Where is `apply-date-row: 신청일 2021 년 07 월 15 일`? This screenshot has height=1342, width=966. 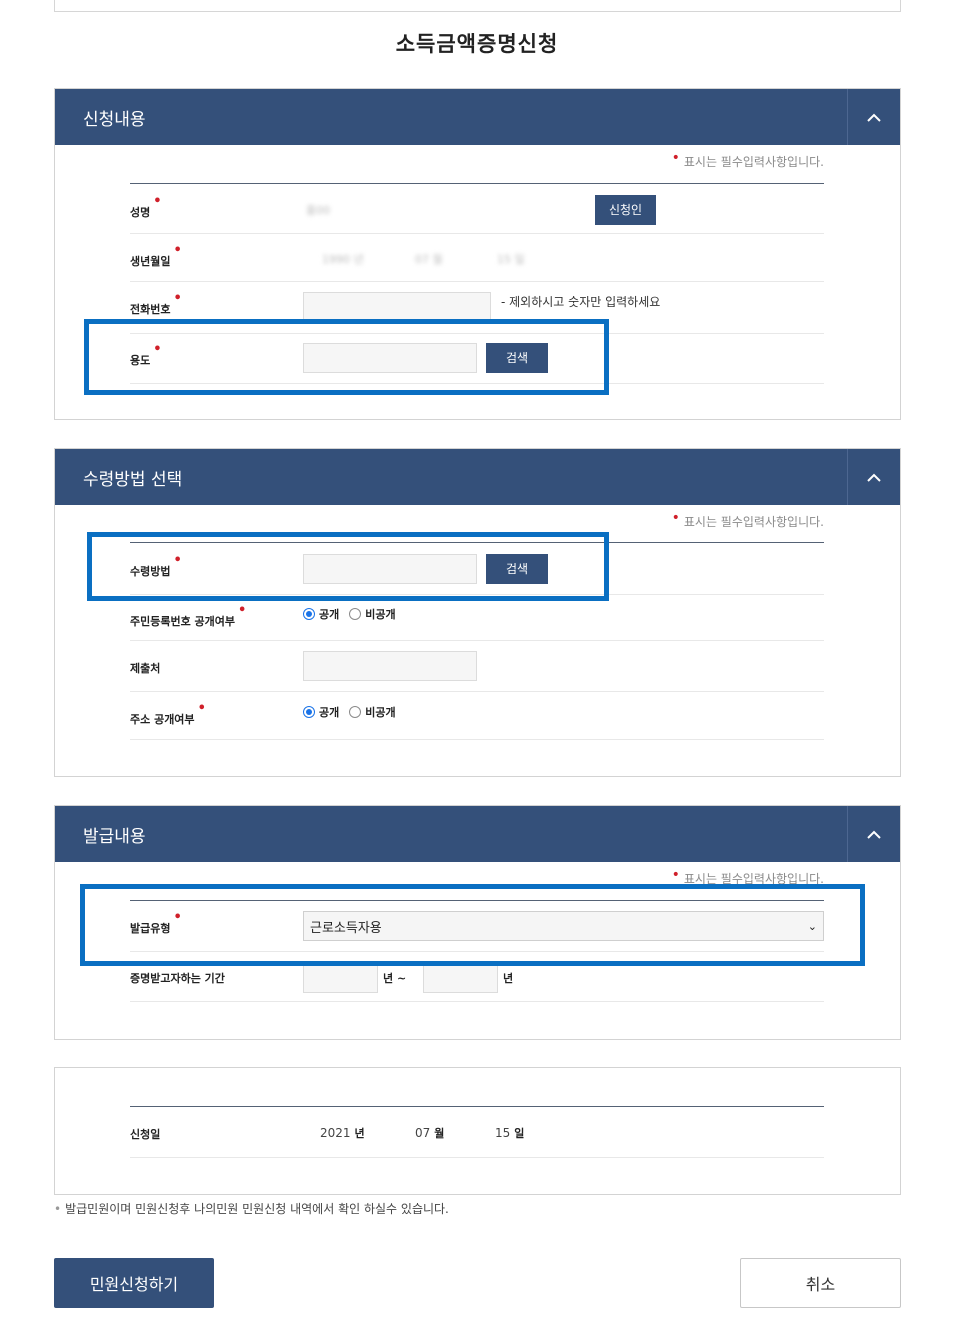 apply-date-row: 신청일 2021 년 07 월 15 일 is located at coordinates (477, 1132).